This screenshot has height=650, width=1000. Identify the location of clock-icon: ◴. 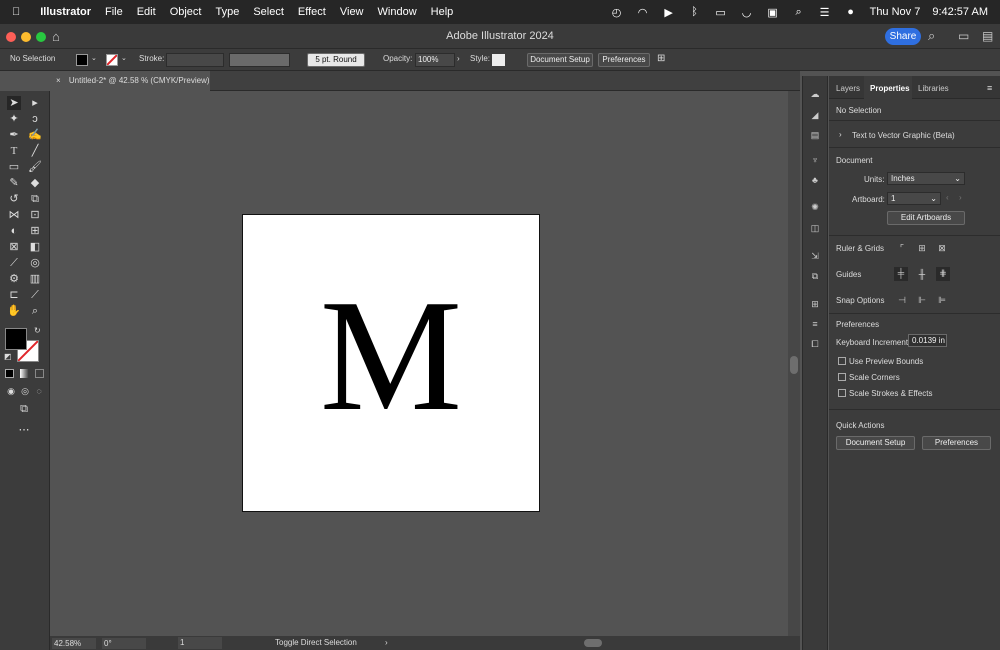
(617, 12).